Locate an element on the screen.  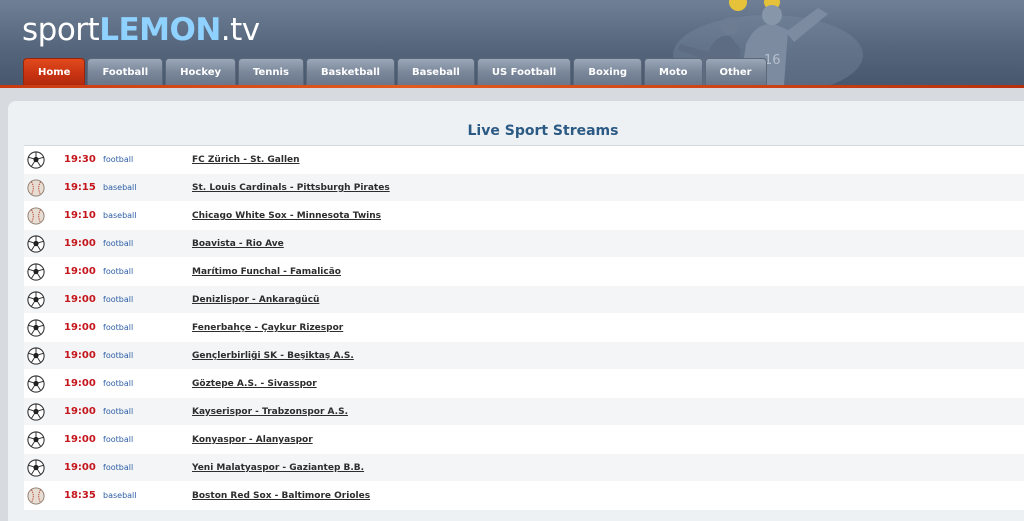
site-logo: sportLEMON.tv is located at coordinates (141, 30).